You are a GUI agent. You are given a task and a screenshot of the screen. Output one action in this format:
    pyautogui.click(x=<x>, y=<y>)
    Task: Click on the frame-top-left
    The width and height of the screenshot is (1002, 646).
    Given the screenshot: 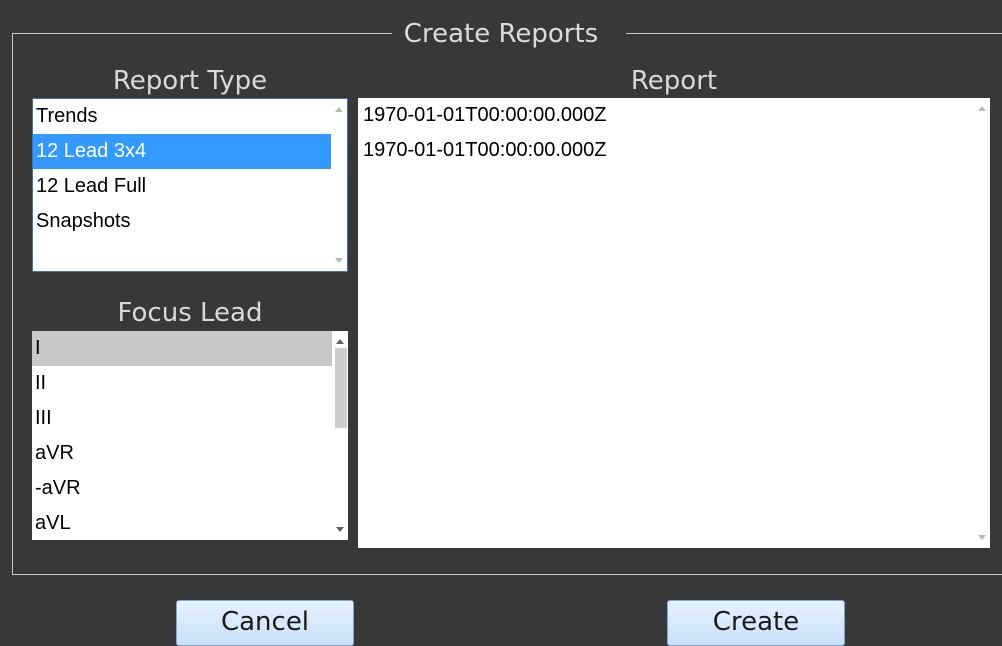 What is the action you would take?
    pyautogui.click(x=202, y=33)
    